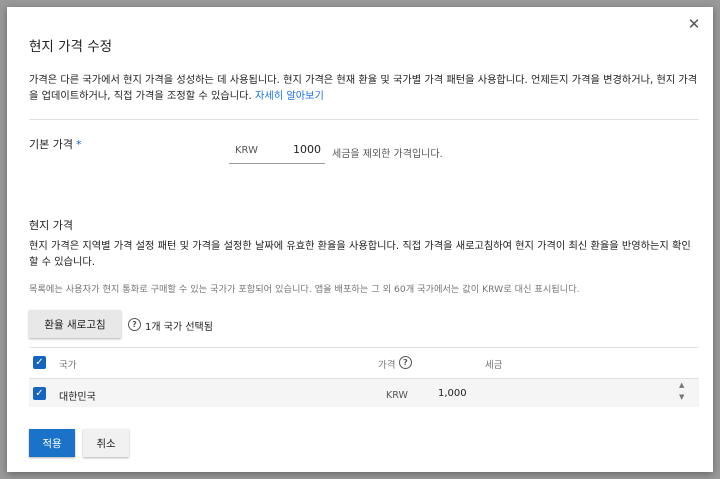 The height and width of the screenshot is (479, 720). I want to click on dialog-title: 현지 가격 수정, so click(71, 47).